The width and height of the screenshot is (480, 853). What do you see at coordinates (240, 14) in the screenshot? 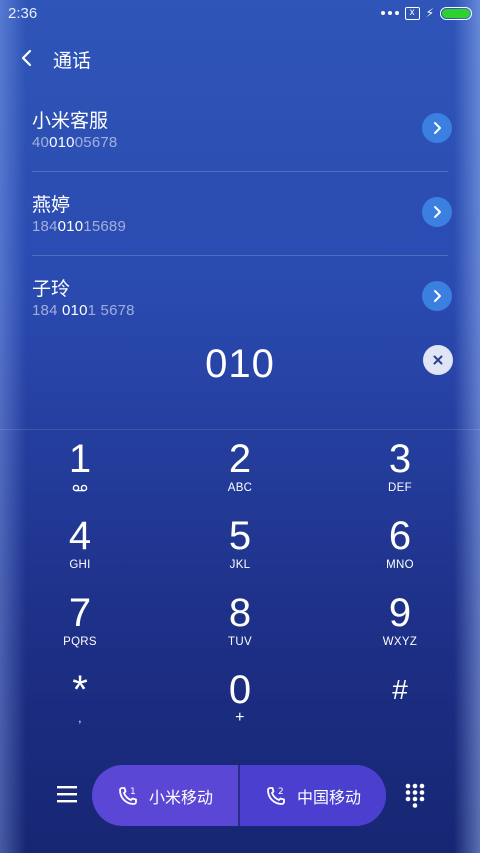
I see `status-bar: 2:36 x ⚡` at bounding box center [240, 14].